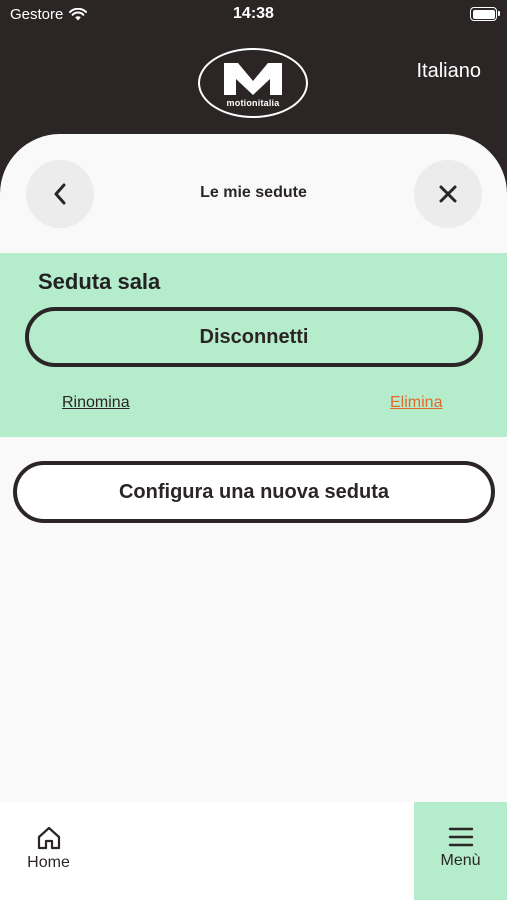 The height and width of the screenshot is (900, 507). I want to click on home-icon, so click(48, 838).